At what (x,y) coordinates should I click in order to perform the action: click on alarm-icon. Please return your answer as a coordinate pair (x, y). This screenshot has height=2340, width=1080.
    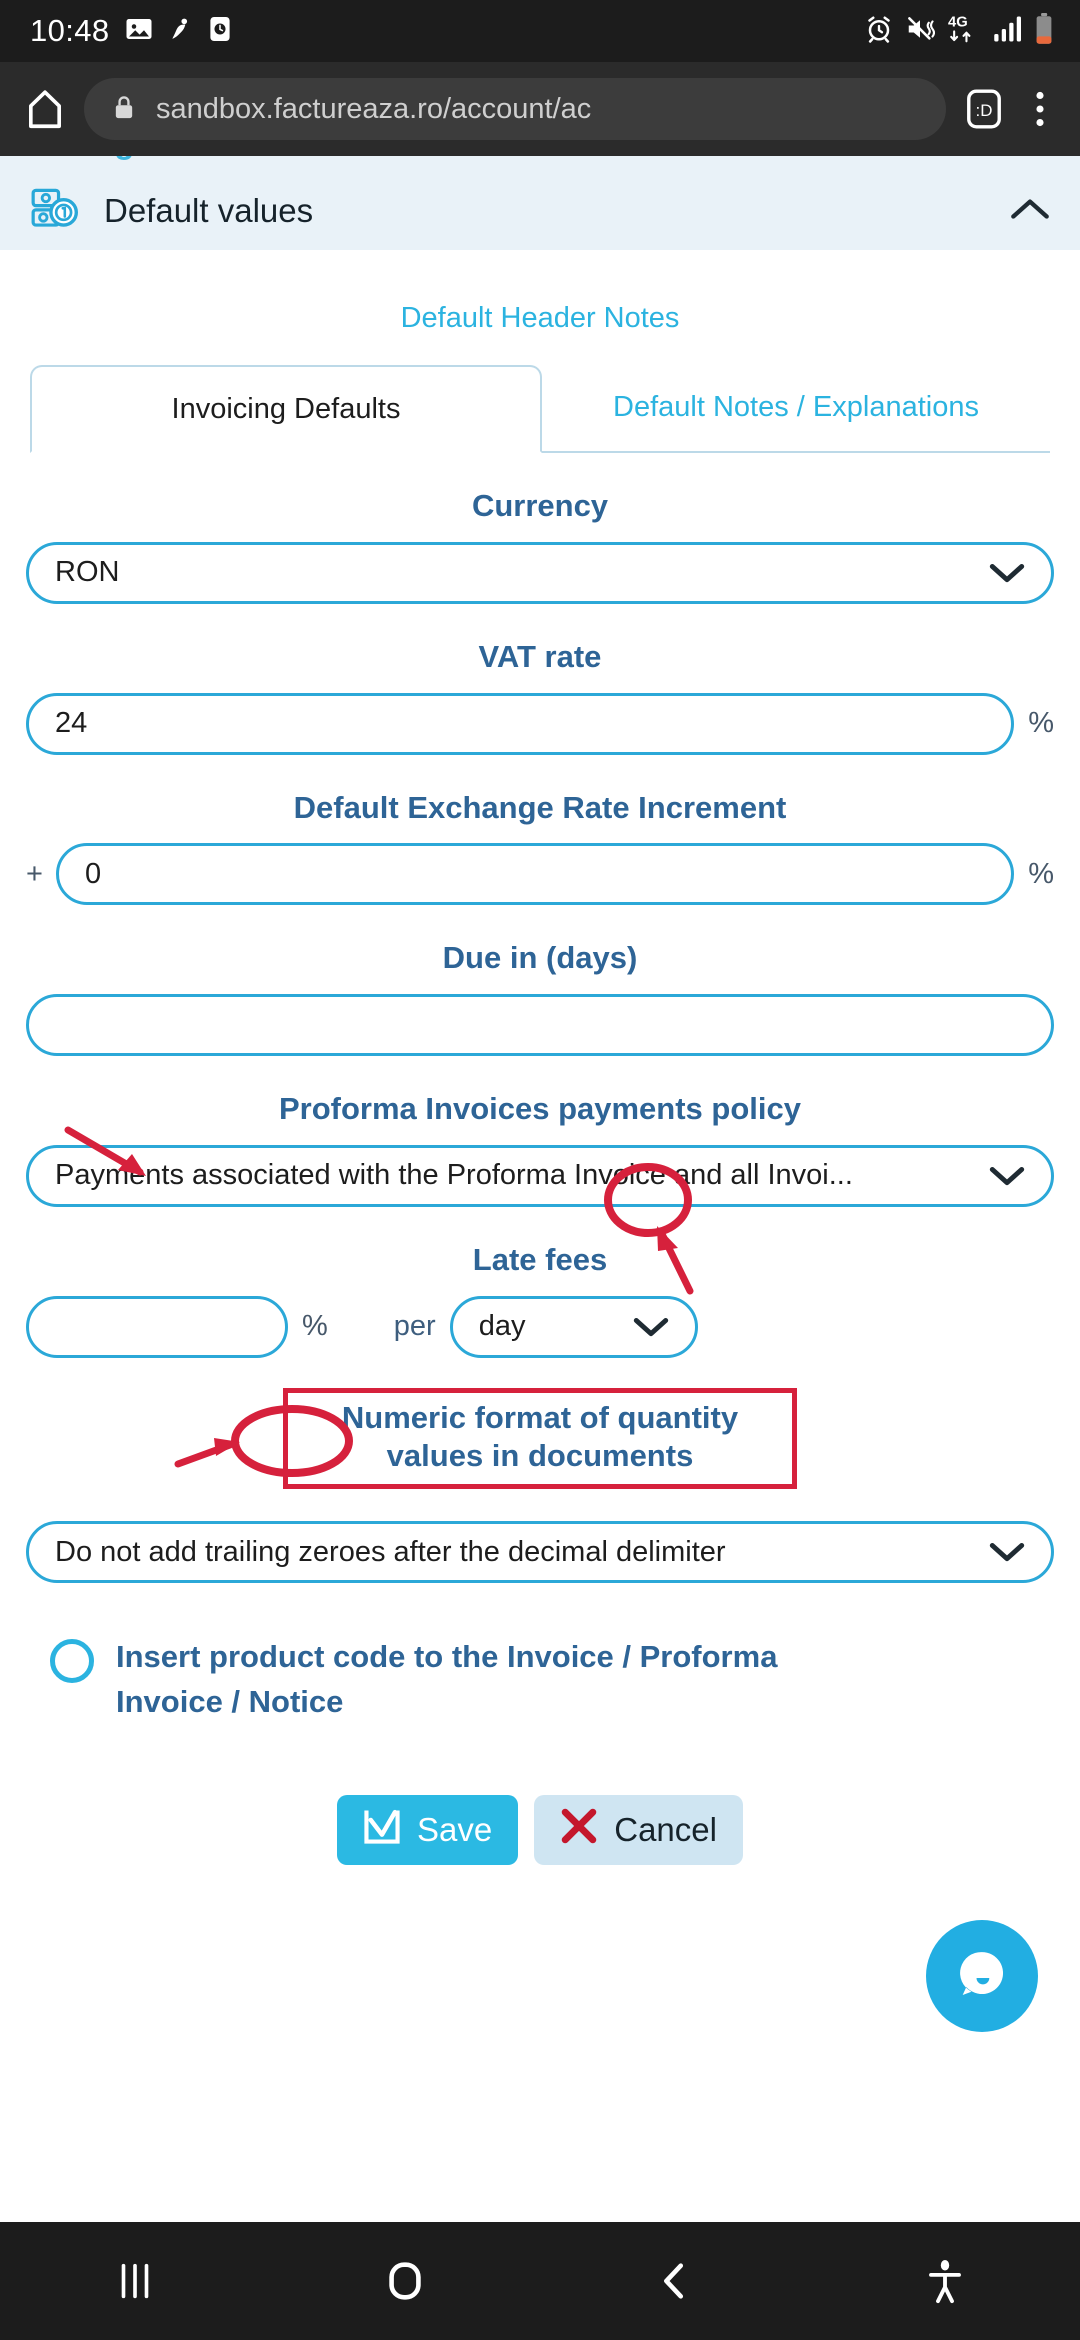
    Looking at the image, I should click on (879, 31).